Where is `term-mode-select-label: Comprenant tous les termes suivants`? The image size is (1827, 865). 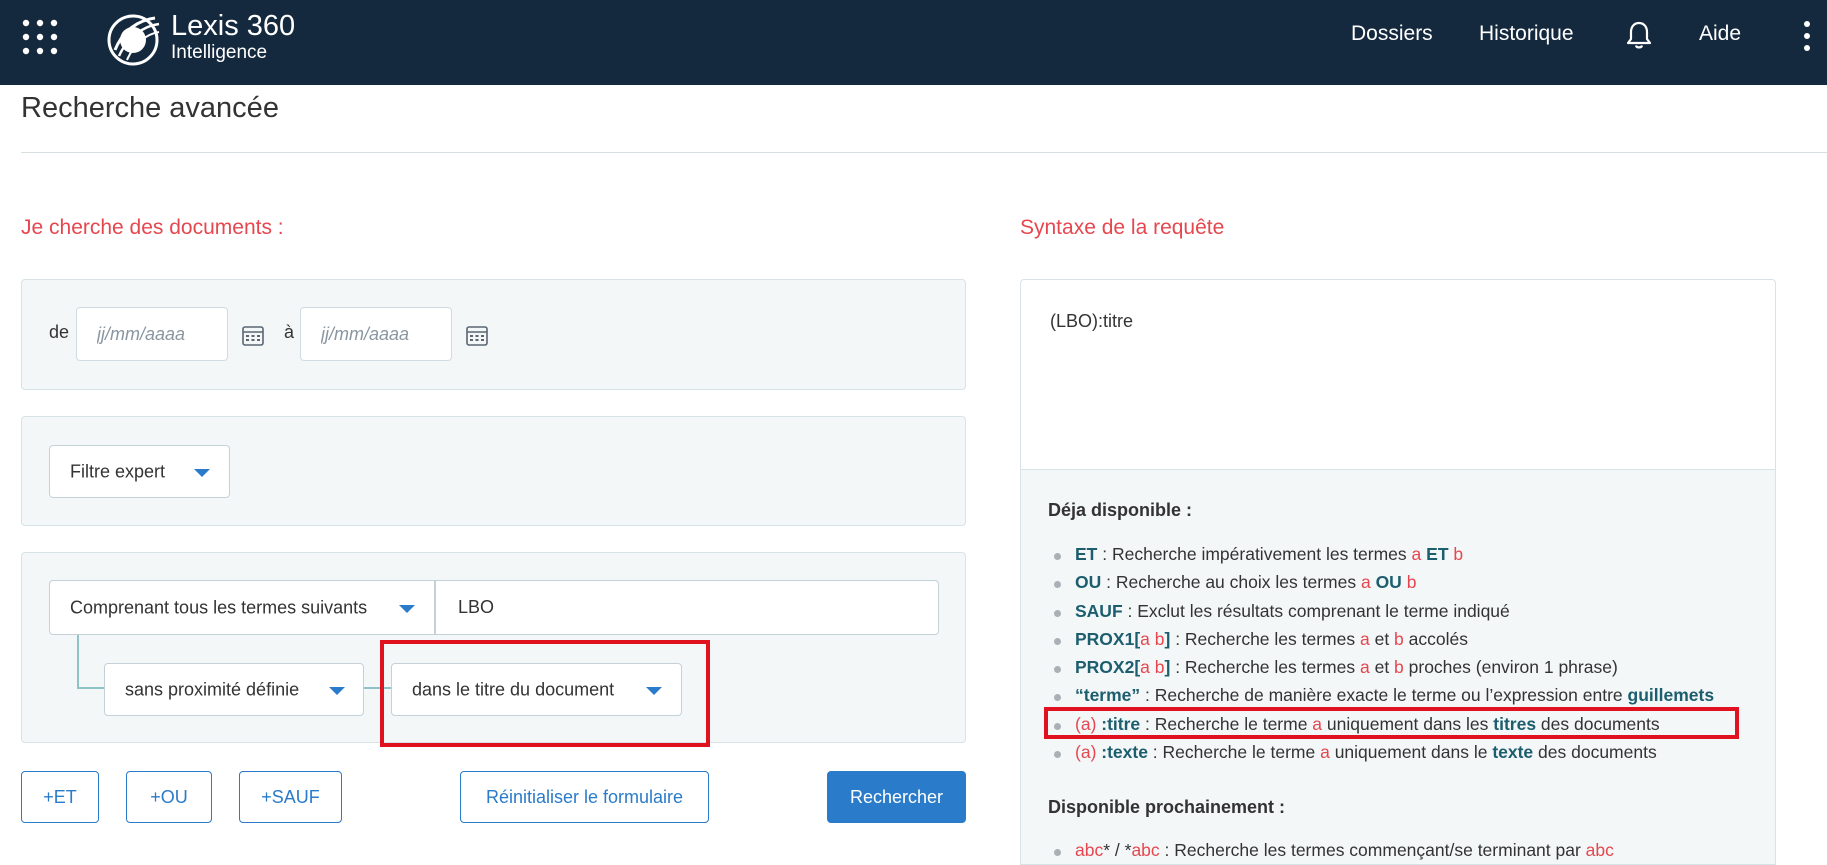
term-mode-select-label: Comprenant tous les termes suivants is located at coordinates (219, 607).